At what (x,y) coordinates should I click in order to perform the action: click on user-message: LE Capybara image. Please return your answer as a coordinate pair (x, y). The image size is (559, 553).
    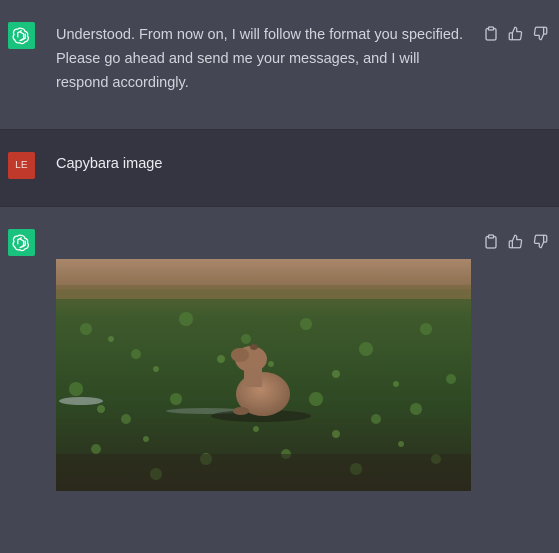
    Looking at the image, I should click on (279, 168).